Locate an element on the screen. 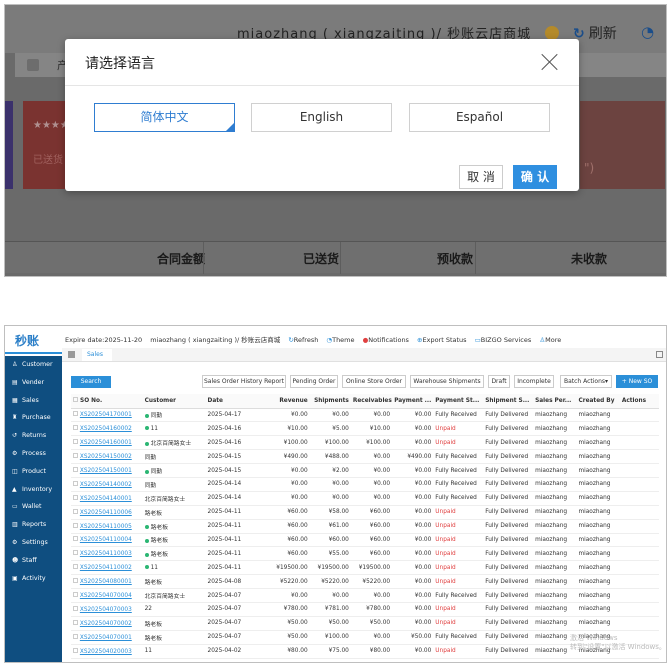 This screenshot has height=667, width=672. sidebar-item-vender: ▤ Vender is located at coordinates (33, 383).